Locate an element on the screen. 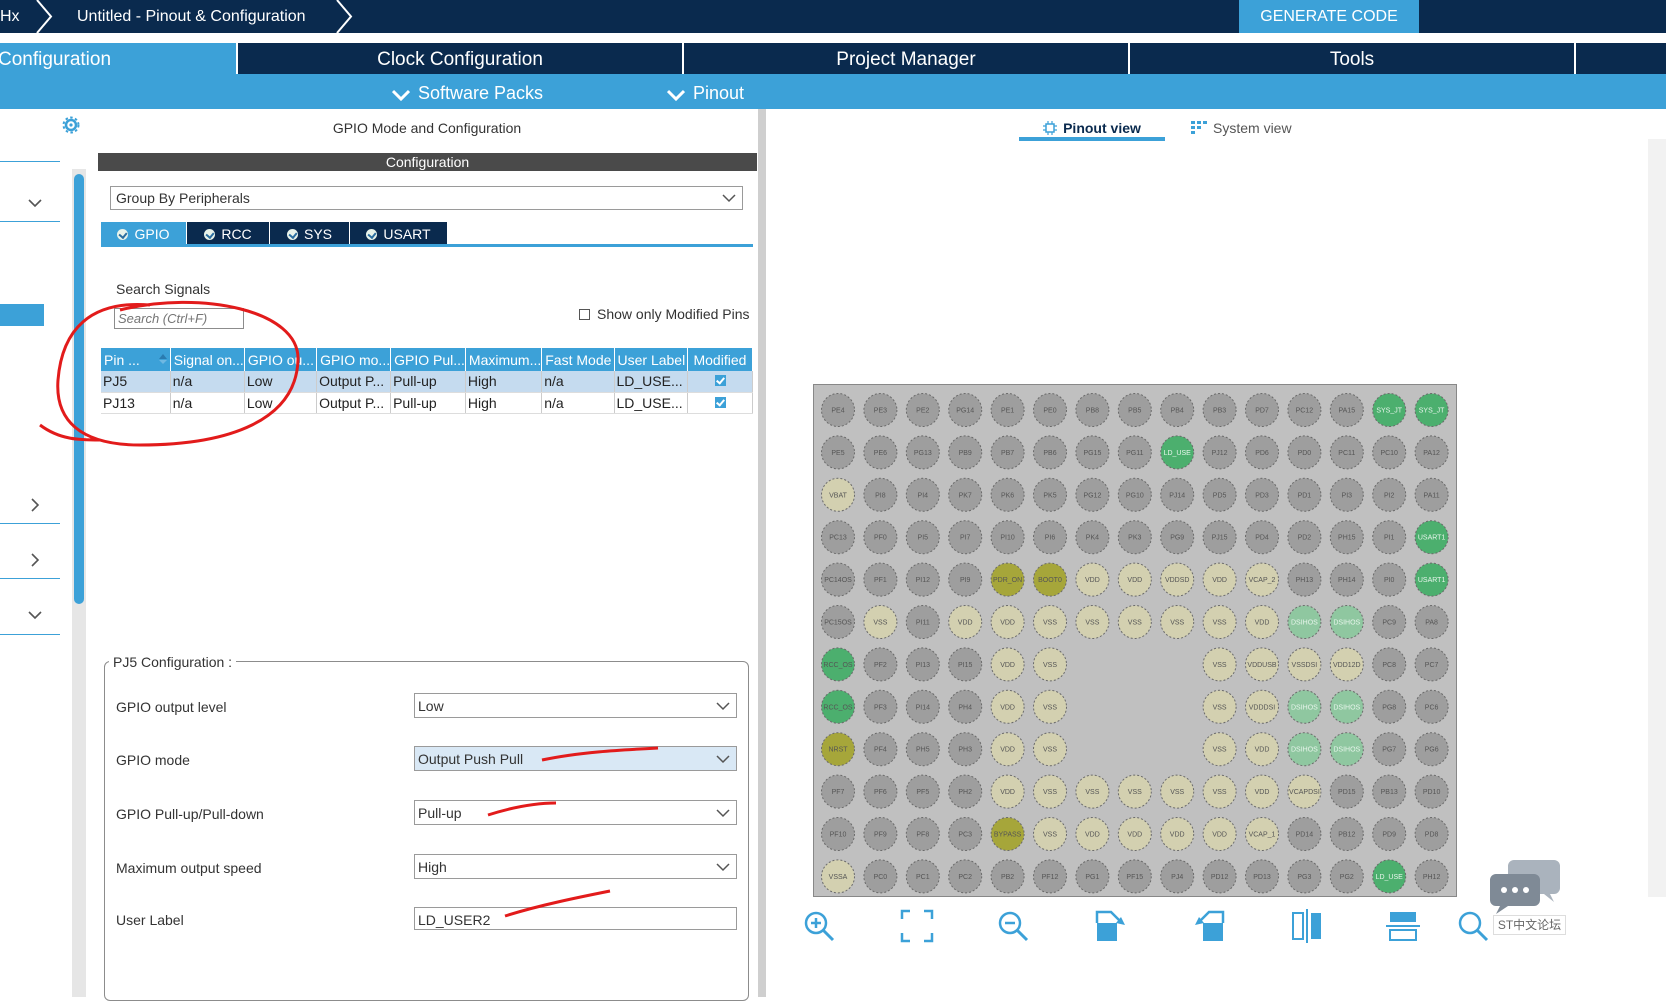  chip-pin: PI0 is located at coordinates (1389, 579).